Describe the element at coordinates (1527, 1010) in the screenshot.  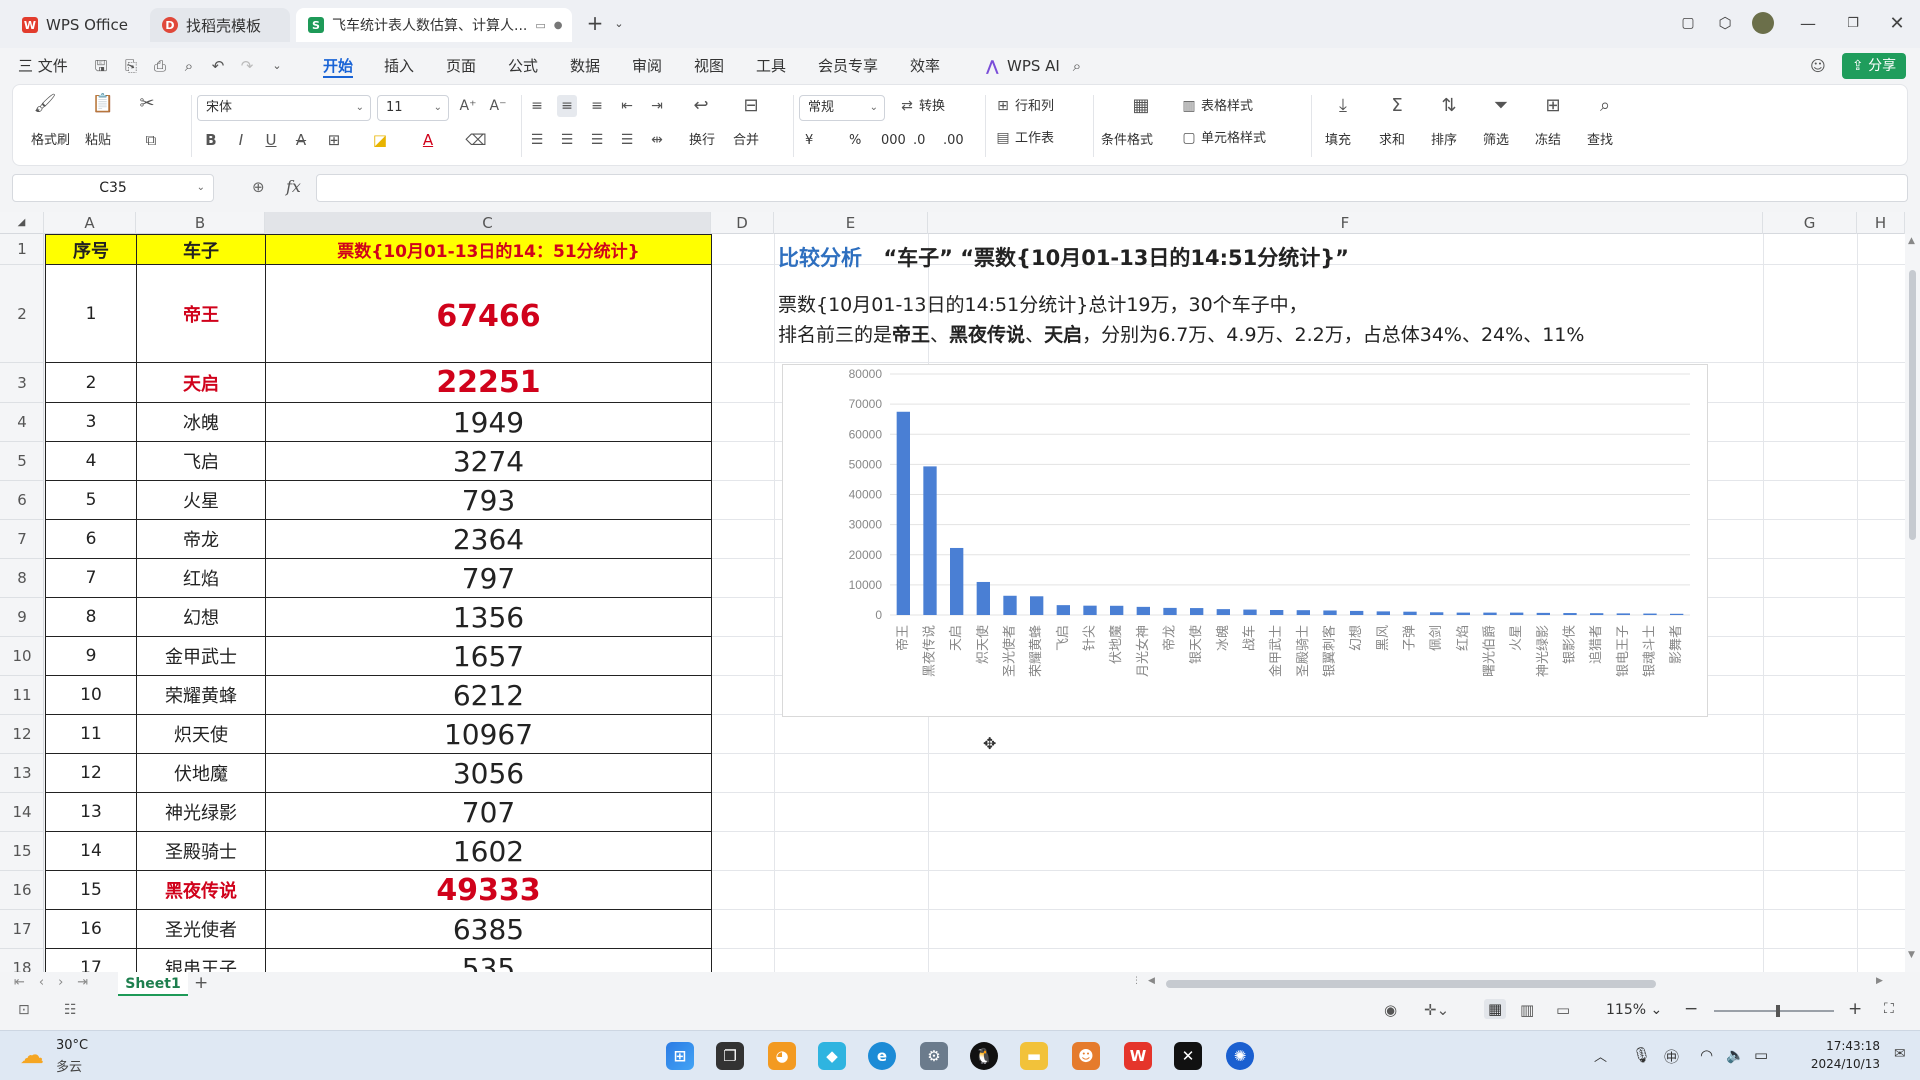
I see `page-layout-icon: ▥` at that location.